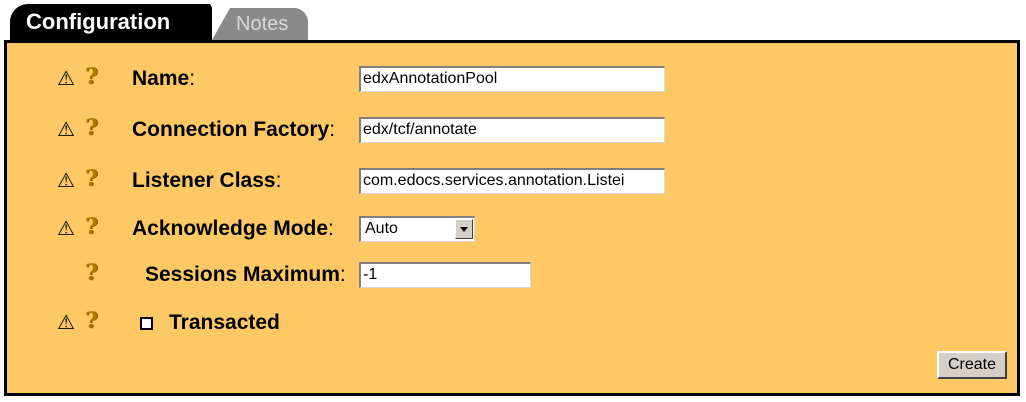 The image size is (1026, 402). What do you see at coordinates (278, 180) in the screenshot?
I see `listener-class-label-colon: :` at bounding box center [278, 180].